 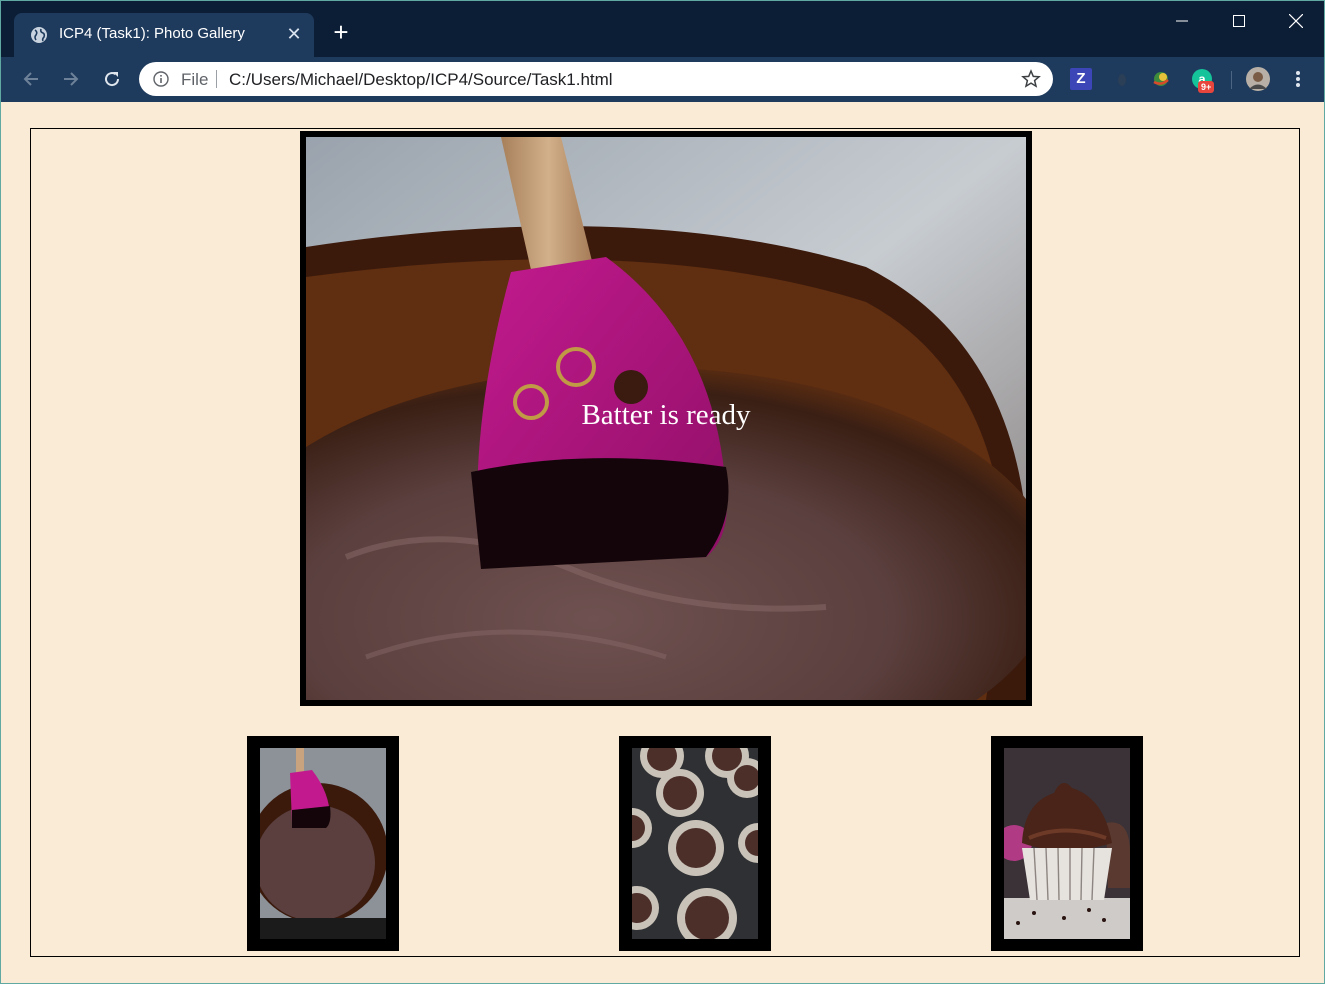 I want to click on back-button, so click(x=31, y=79).